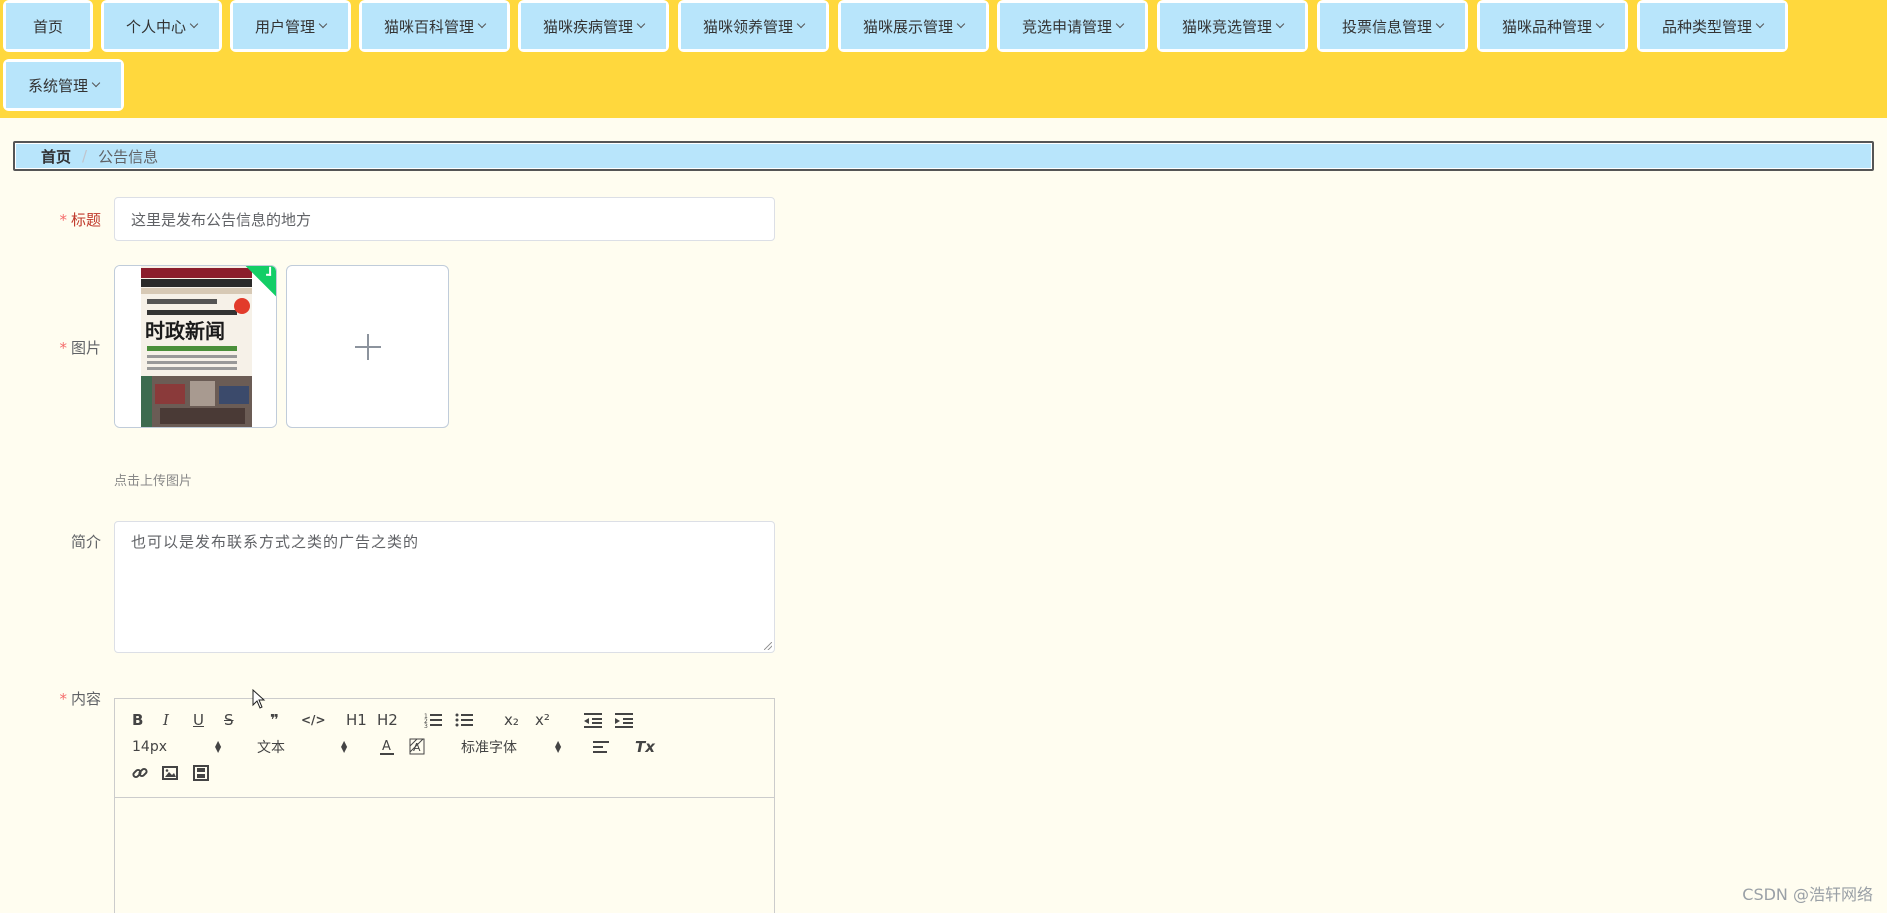 The width and height of the screenshot is (1887, 913). Describe the element at coordinates (269, 271) in the screenshot. I see `check-icon` at that location.